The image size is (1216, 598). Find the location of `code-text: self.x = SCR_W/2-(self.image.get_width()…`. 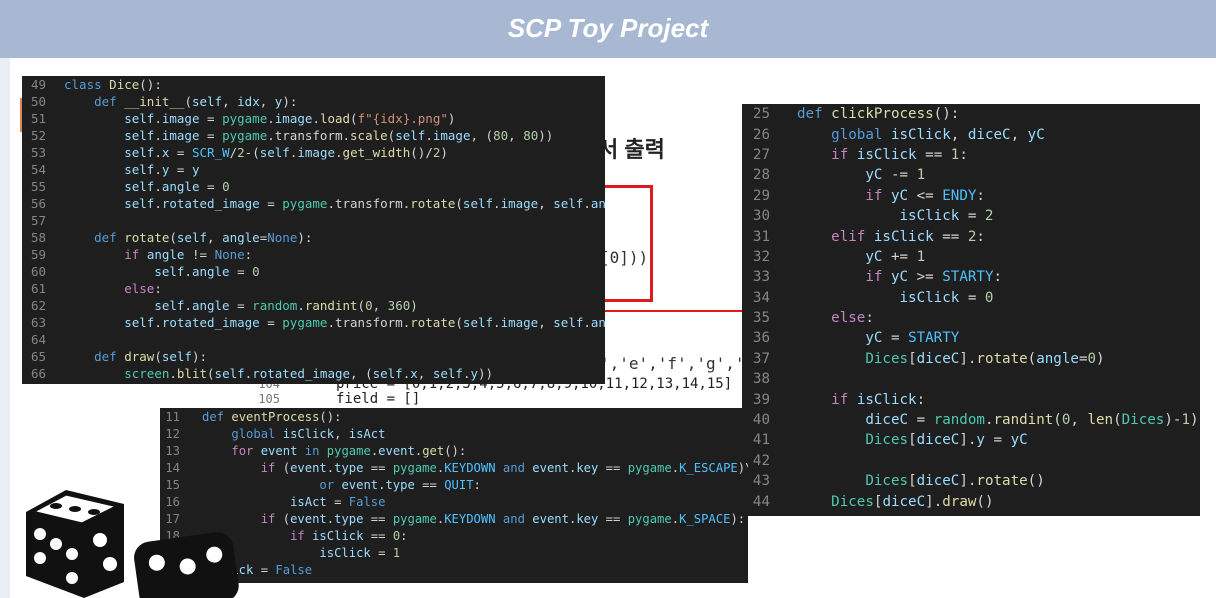

code-text: self.x = SCR_W/2-(self.image.get_width()… is located at coordinates (286, 152).